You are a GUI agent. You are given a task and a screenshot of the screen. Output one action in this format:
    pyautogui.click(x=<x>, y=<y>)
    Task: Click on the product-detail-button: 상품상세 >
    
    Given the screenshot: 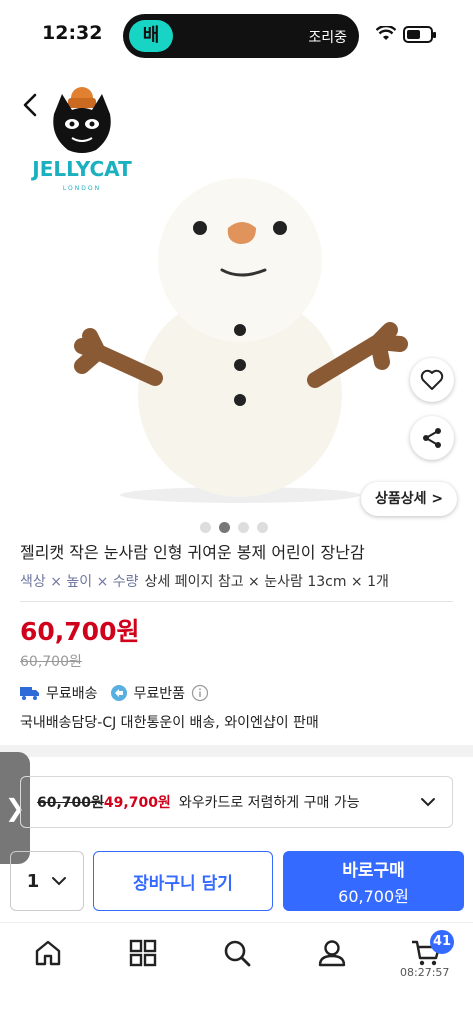 What is the action you would take?
    pyautogui.click(x=409, y=499)
    